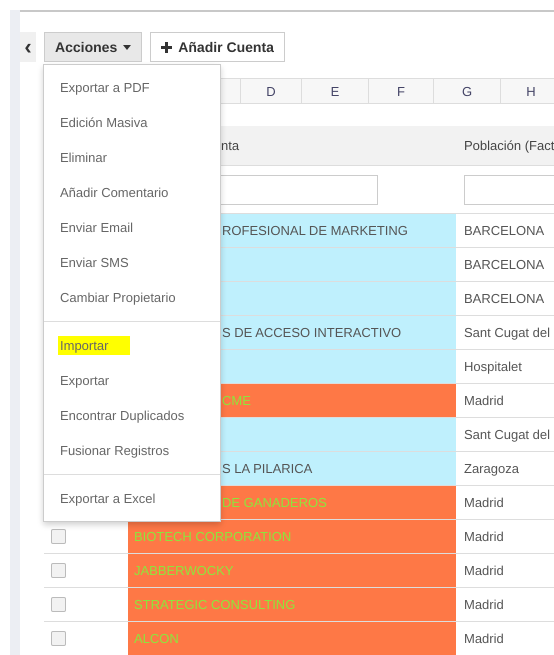 The width and height of the screenshot is (554, 655). What do you see at coordinates (127, 47) in the screenshot?
I see `caret-icon` at bounding box center [127, 47].